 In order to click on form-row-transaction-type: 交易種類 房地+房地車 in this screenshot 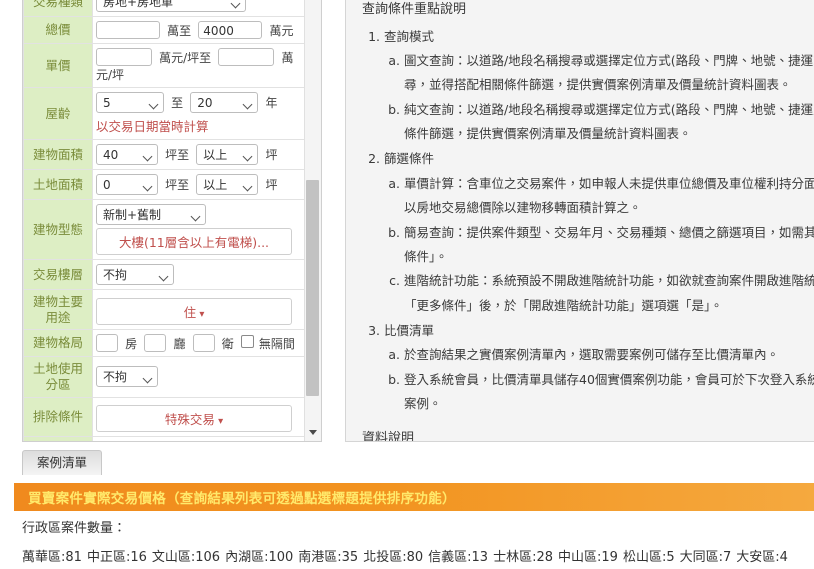, I will do `click(164, 8)`.